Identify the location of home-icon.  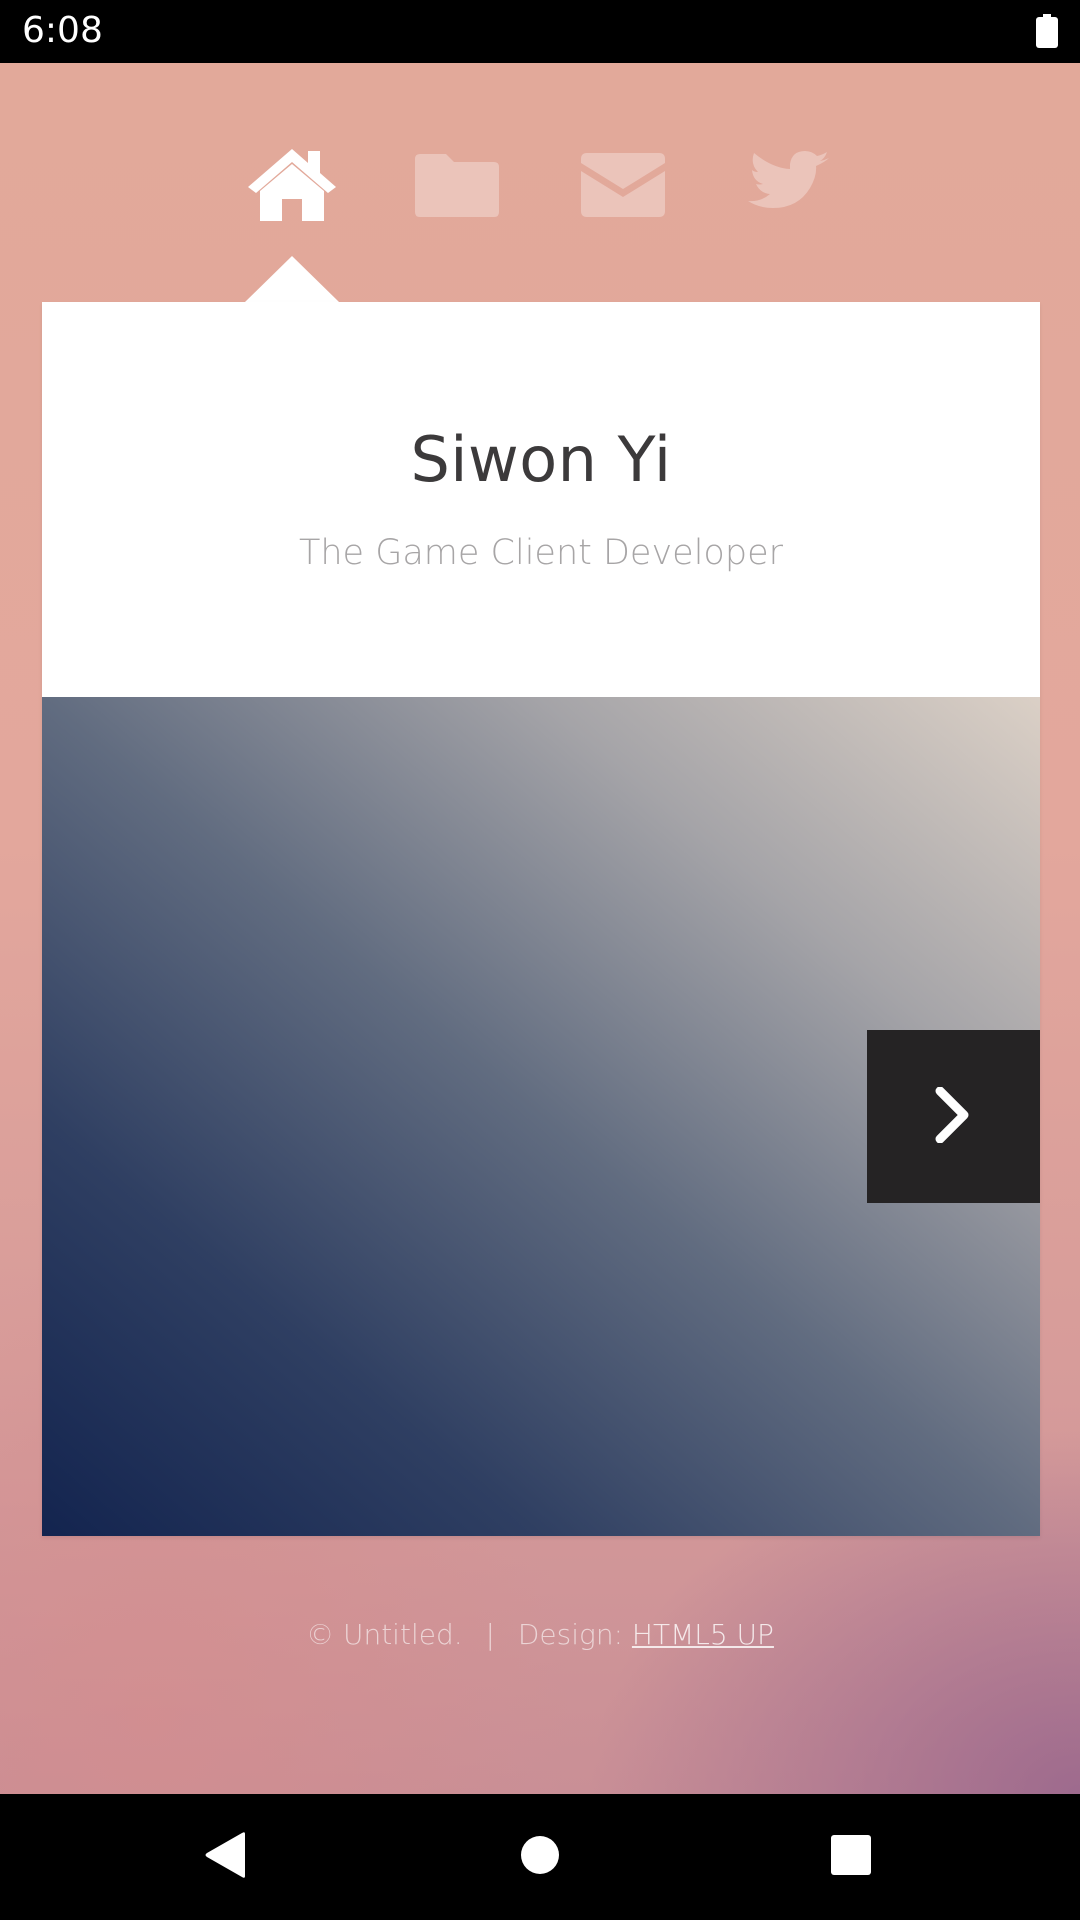
(292, 185).